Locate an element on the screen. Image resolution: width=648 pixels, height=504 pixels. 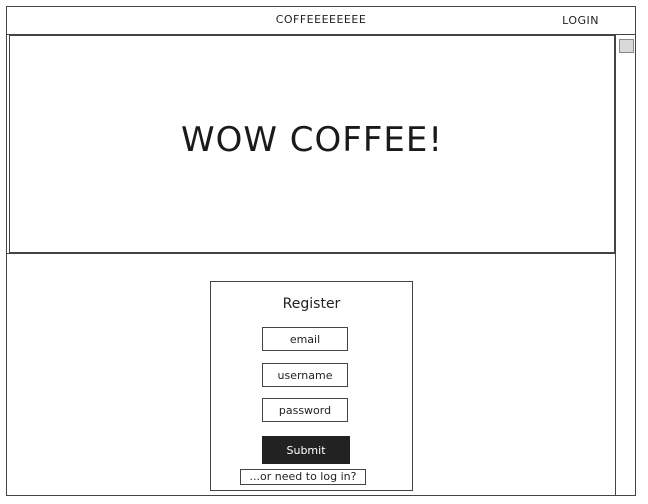
register-form: Register Submit ...or need to log in? is located at coordinates (311, 386).